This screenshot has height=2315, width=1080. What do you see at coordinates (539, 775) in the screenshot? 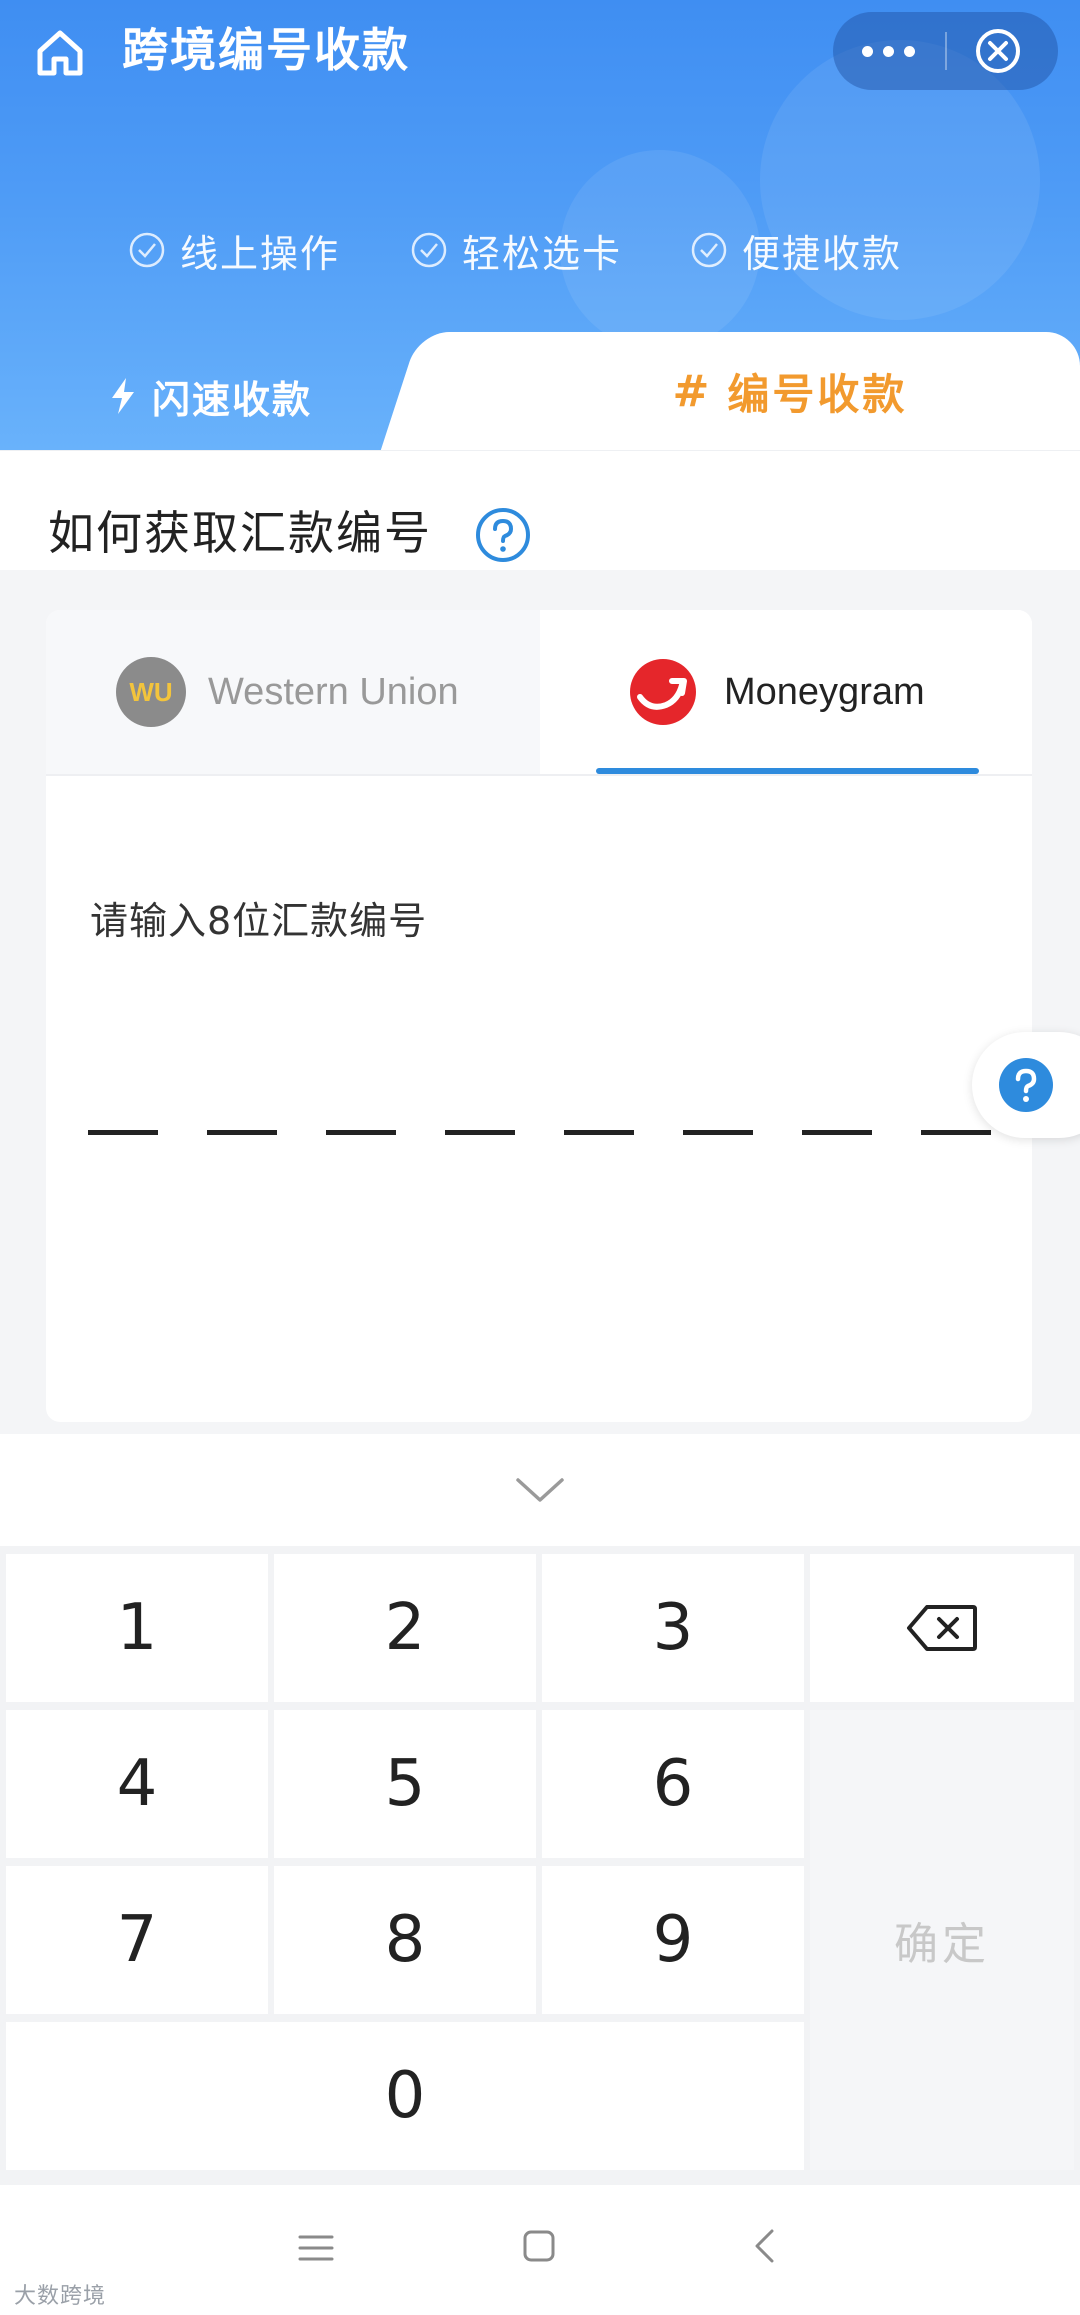
I see `tab-divider` at bounding box center [539, 775].